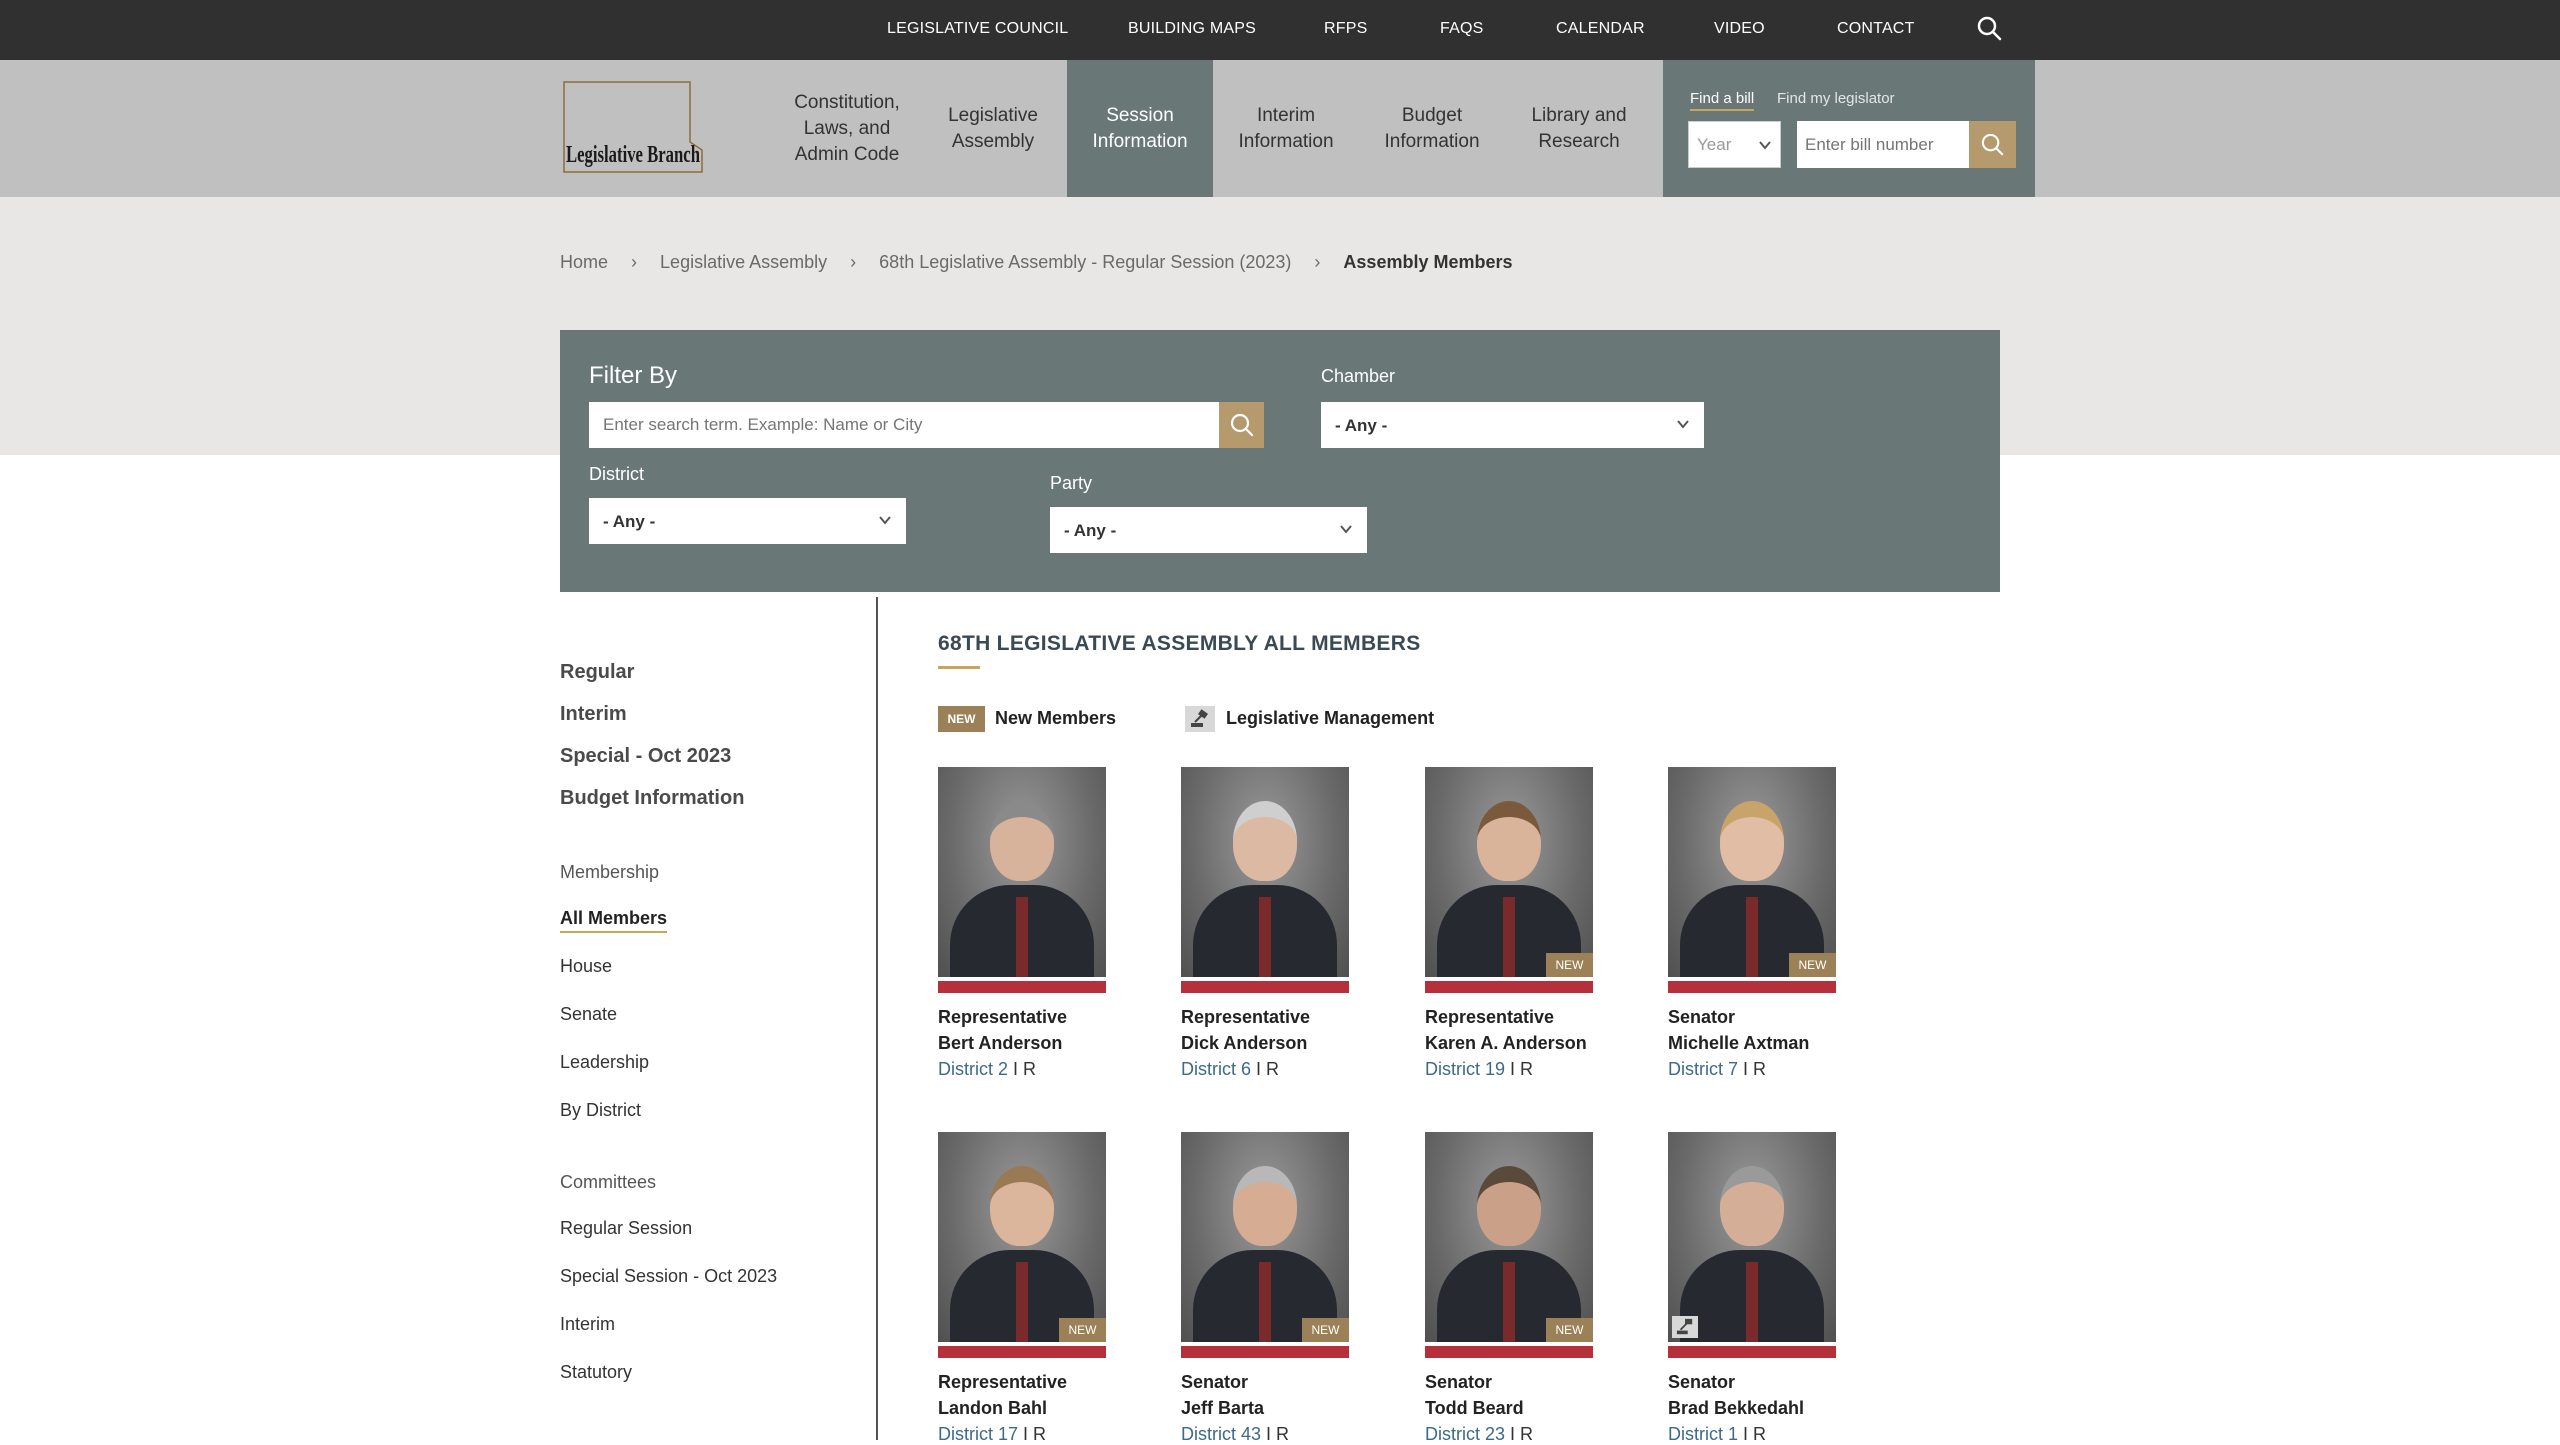  Describe the element at coordinates (588, 1014) in the screenshot. I see `sidebar-item-senate: Senate` at that location.